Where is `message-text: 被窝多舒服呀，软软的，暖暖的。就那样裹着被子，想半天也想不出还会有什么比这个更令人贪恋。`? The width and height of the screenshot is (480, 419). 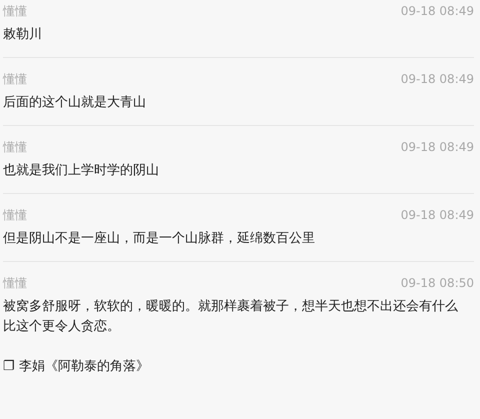 message-text: 被窝多舒服呀，软软的，暖暖的。就那样裹着被子，想半天也想不出还会有什么比这个更令人贪恋。 is located at coordinates (231, 317).